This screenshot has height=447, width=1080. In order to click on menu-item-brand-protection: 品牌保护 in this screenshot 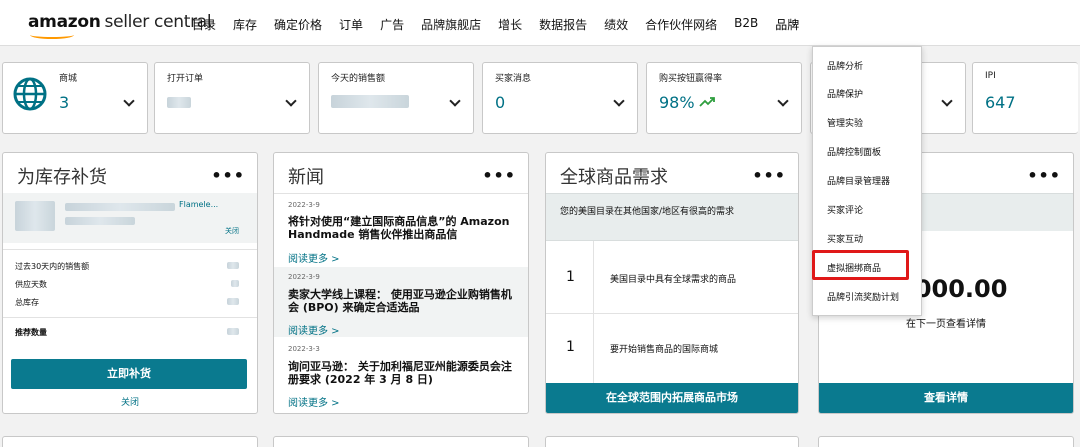, I will do `click(845, 93)`.